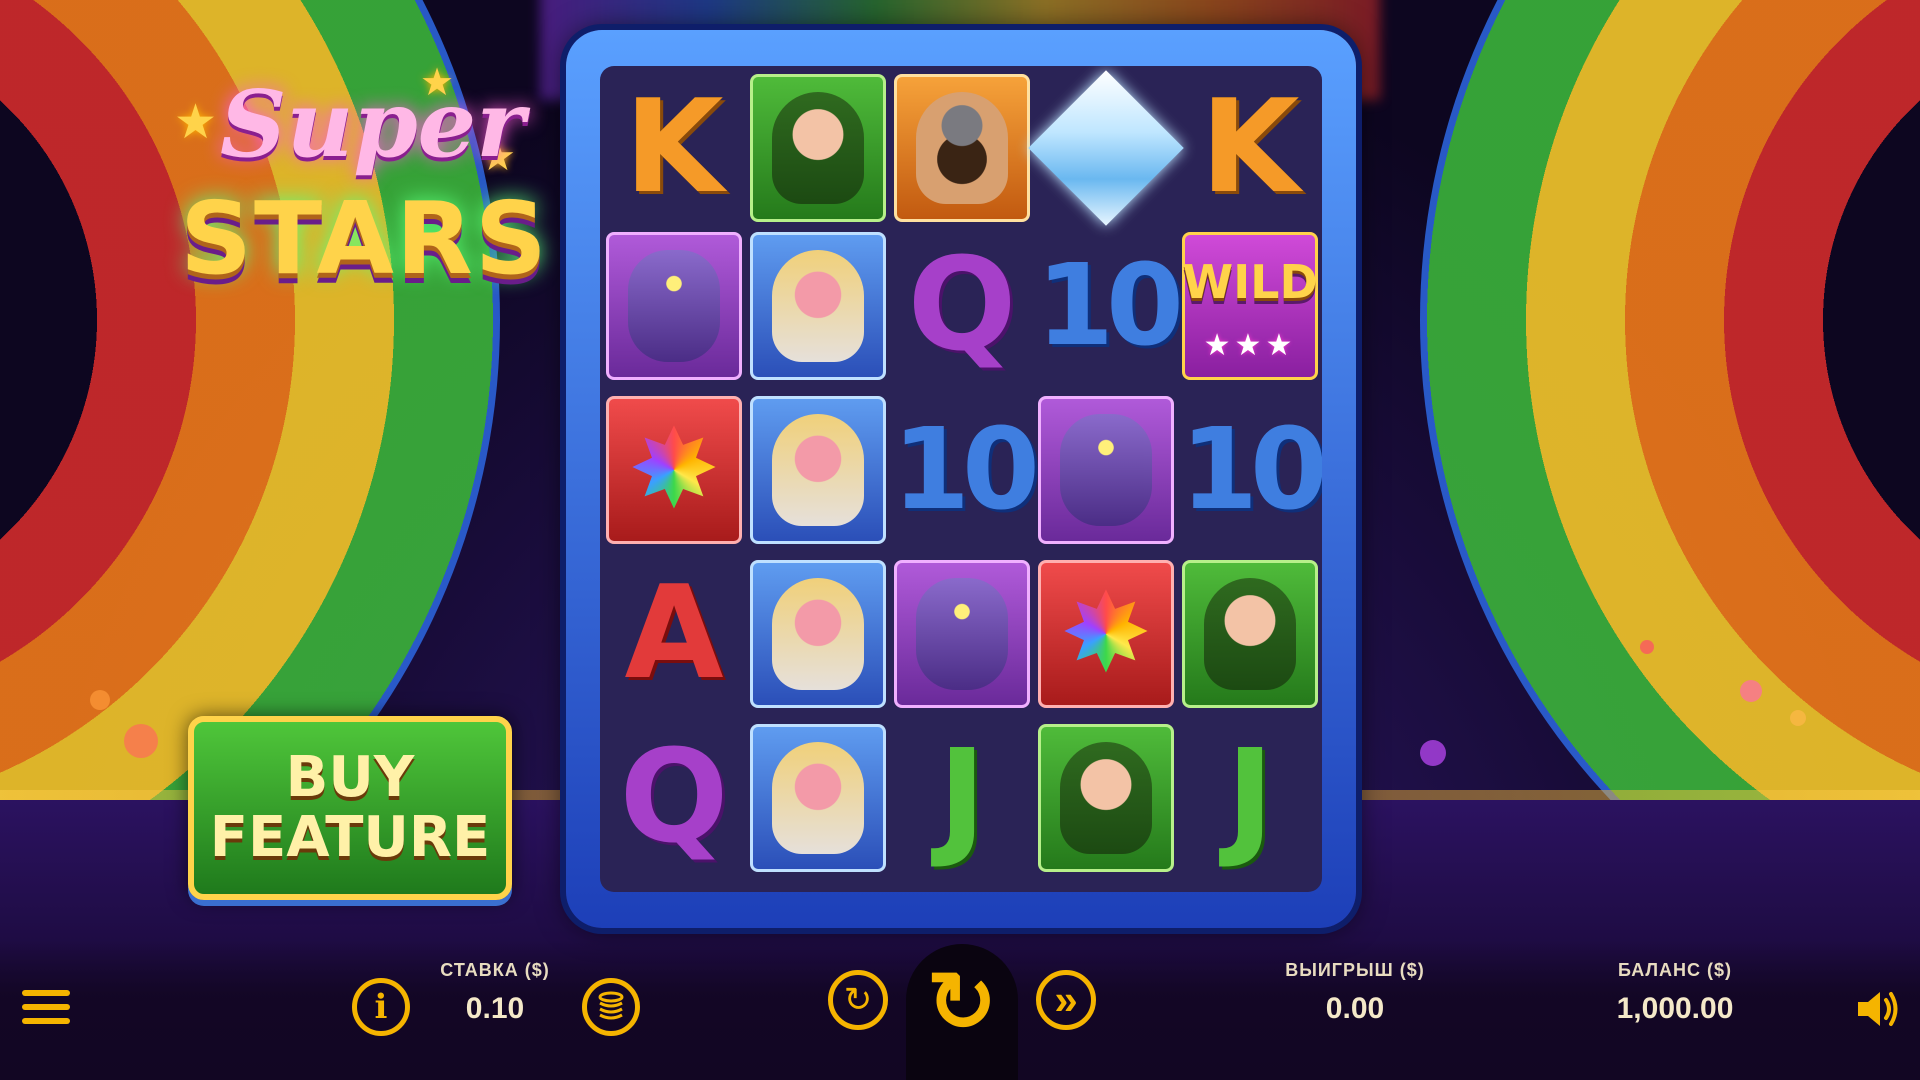 The width and height of the screenshot is (1920, 1080). What do you see at coordinates (350, 777) in the screenshot?
I see `buy-feature-label-line1: BUY` at bounding box center [350, 777].